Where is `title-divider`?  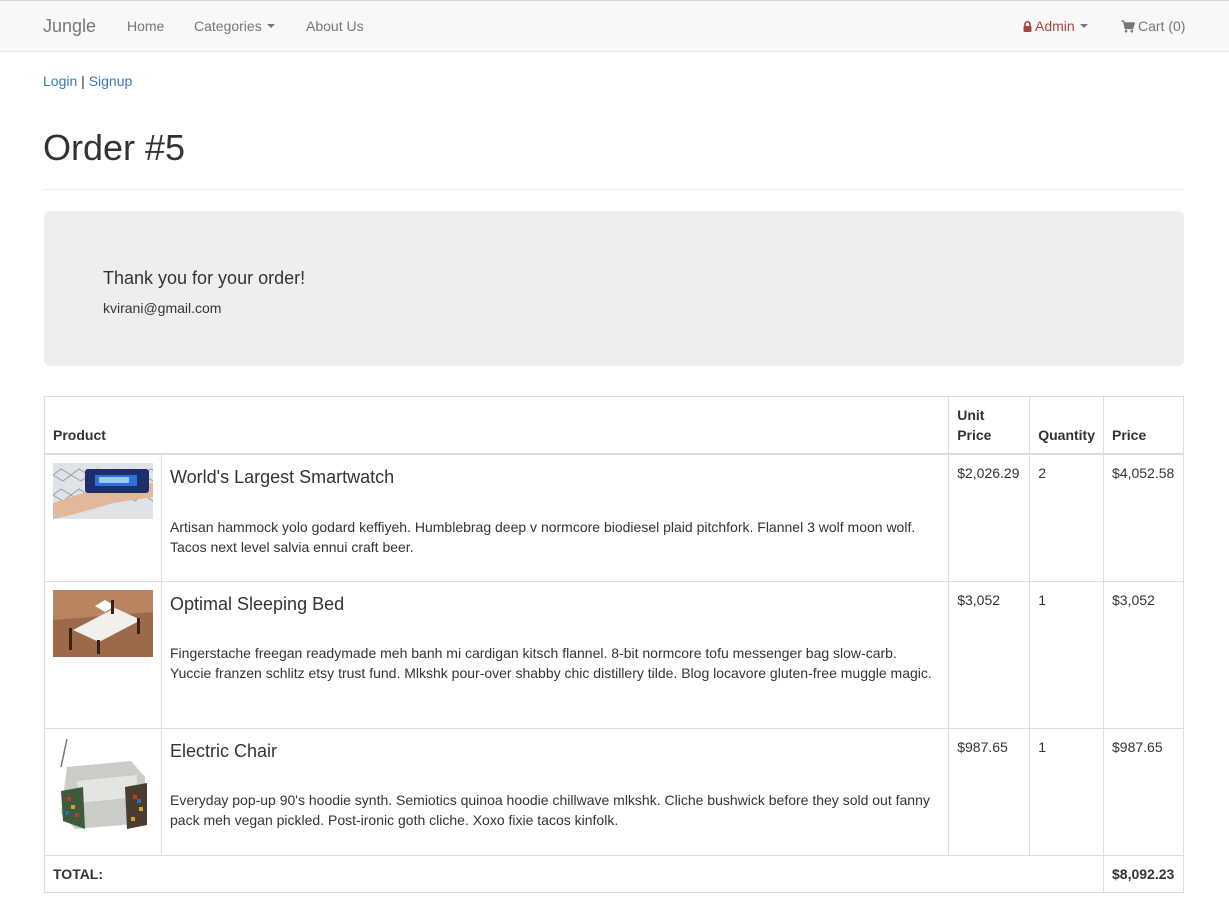
title-divider is located at coordinates (613, 189).